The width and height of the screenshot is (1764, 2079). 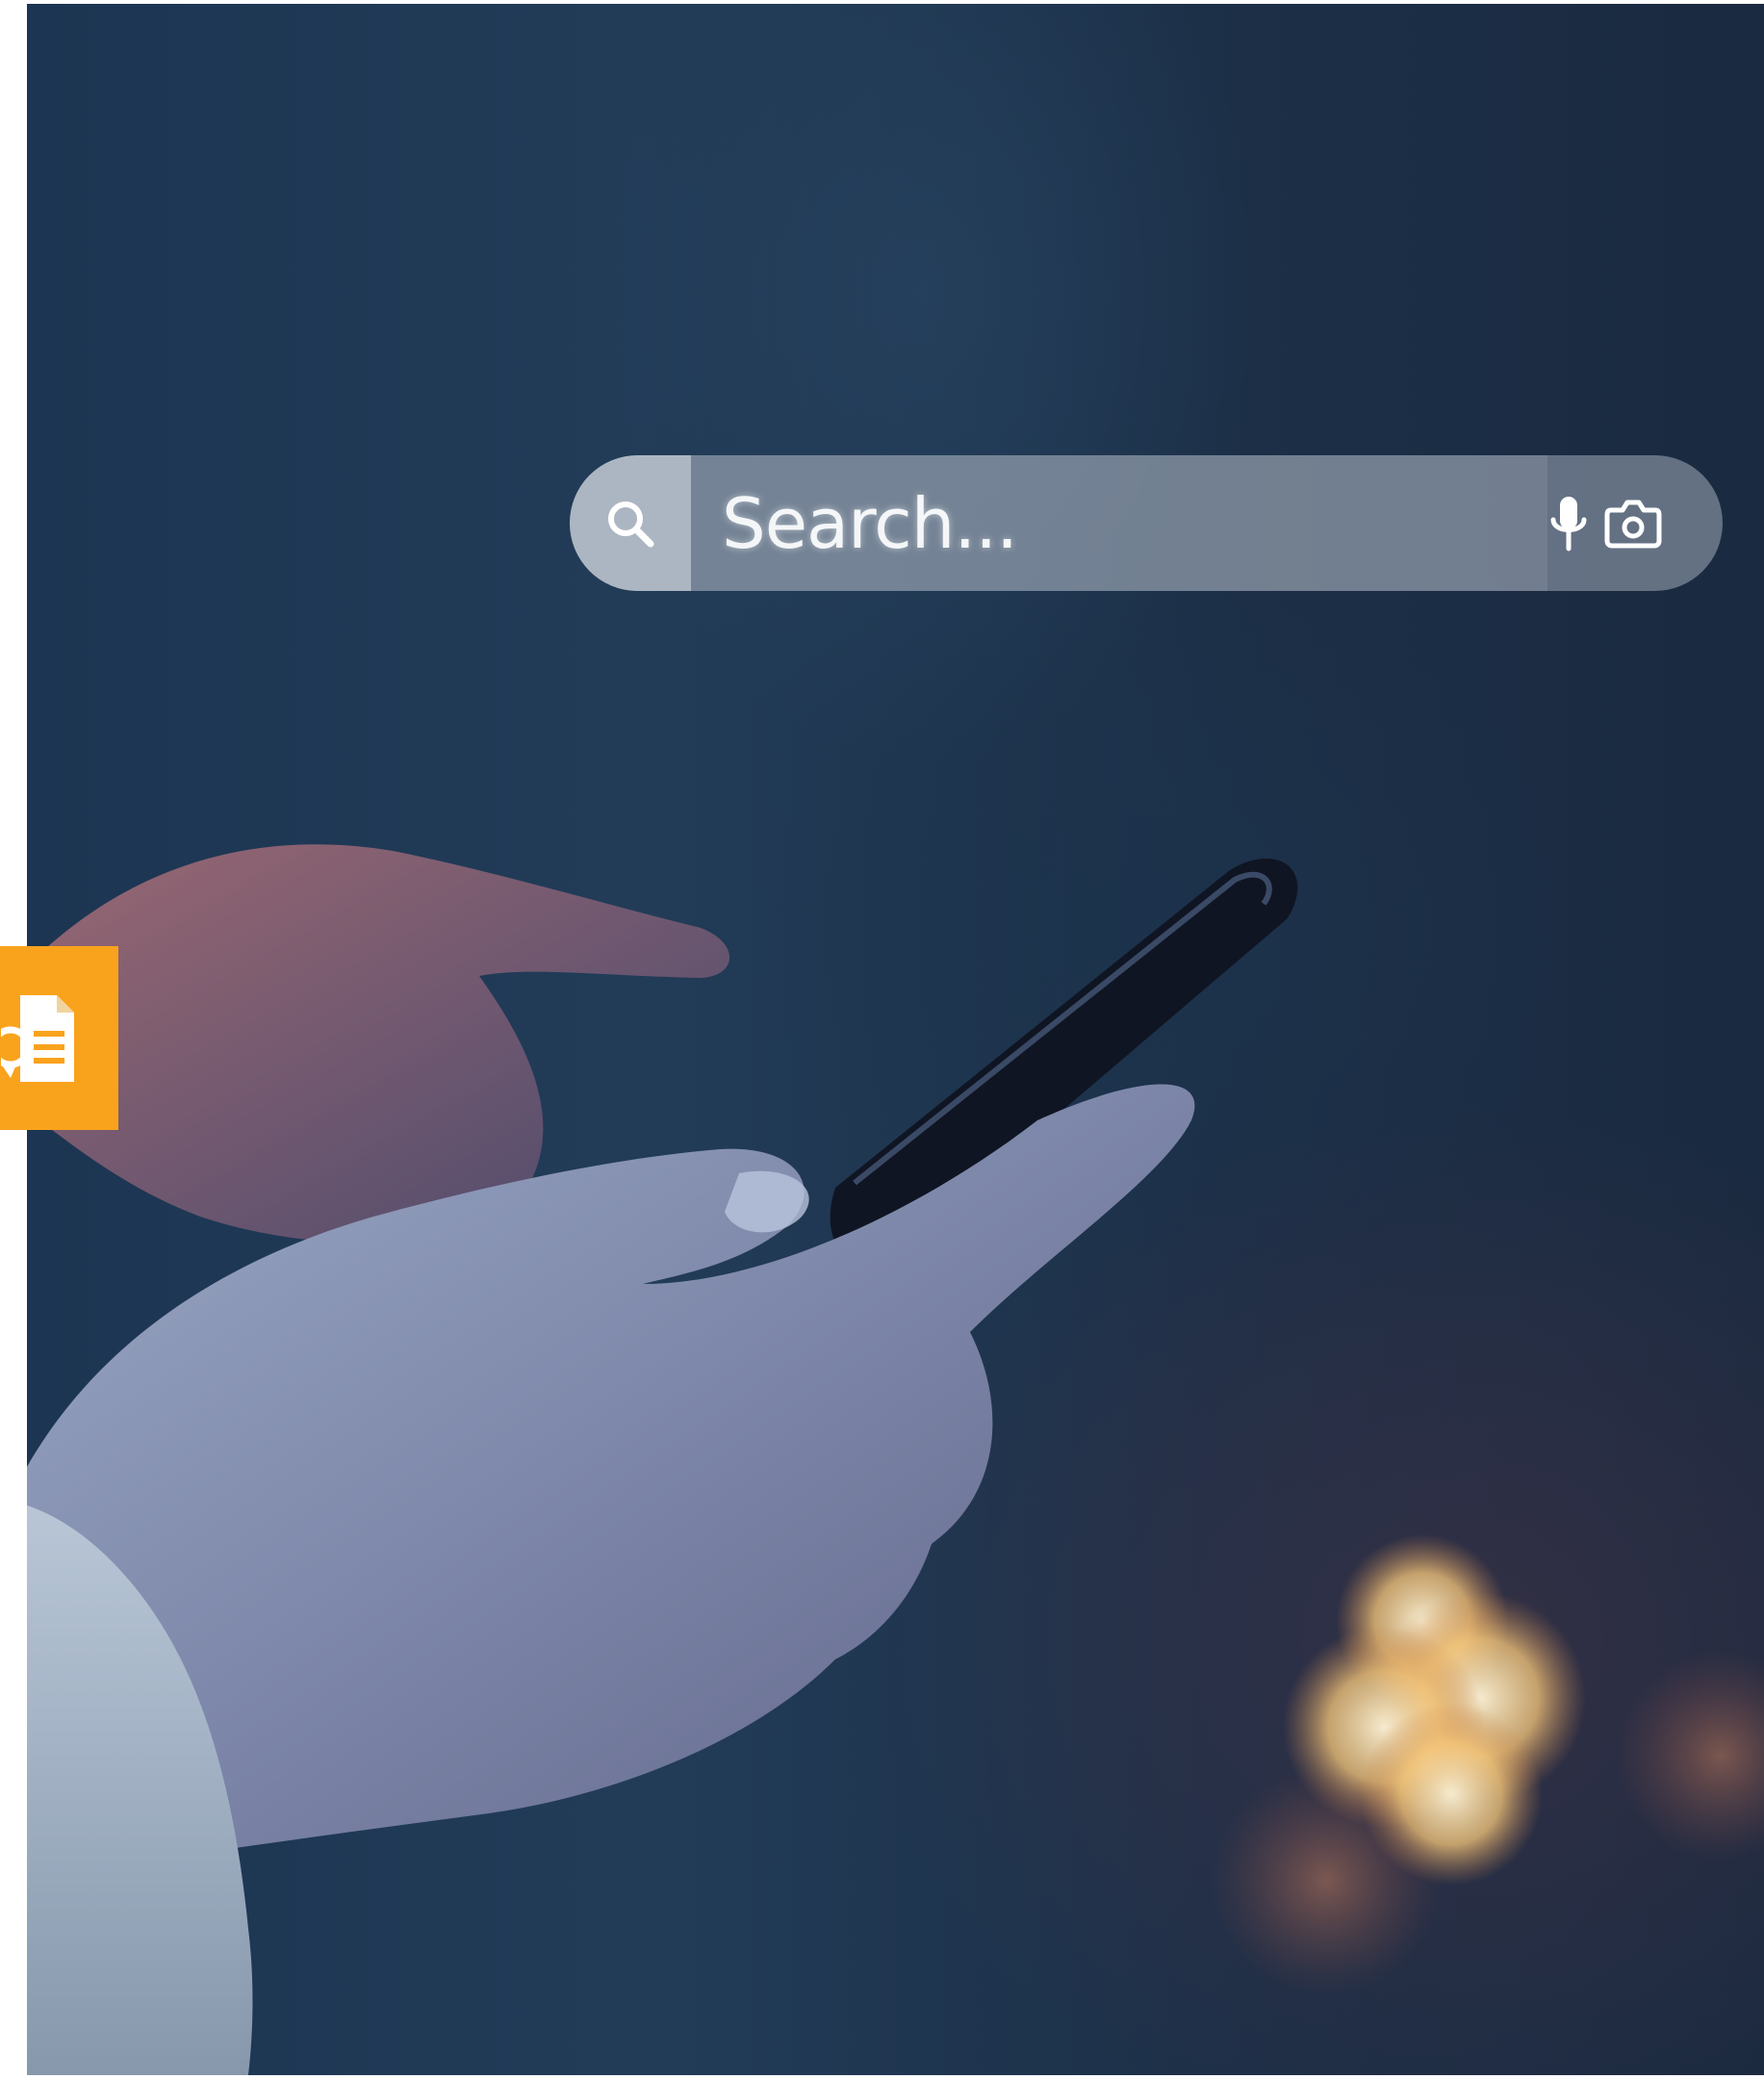 I want to click on document-badge, so click(x=59, y=1038).